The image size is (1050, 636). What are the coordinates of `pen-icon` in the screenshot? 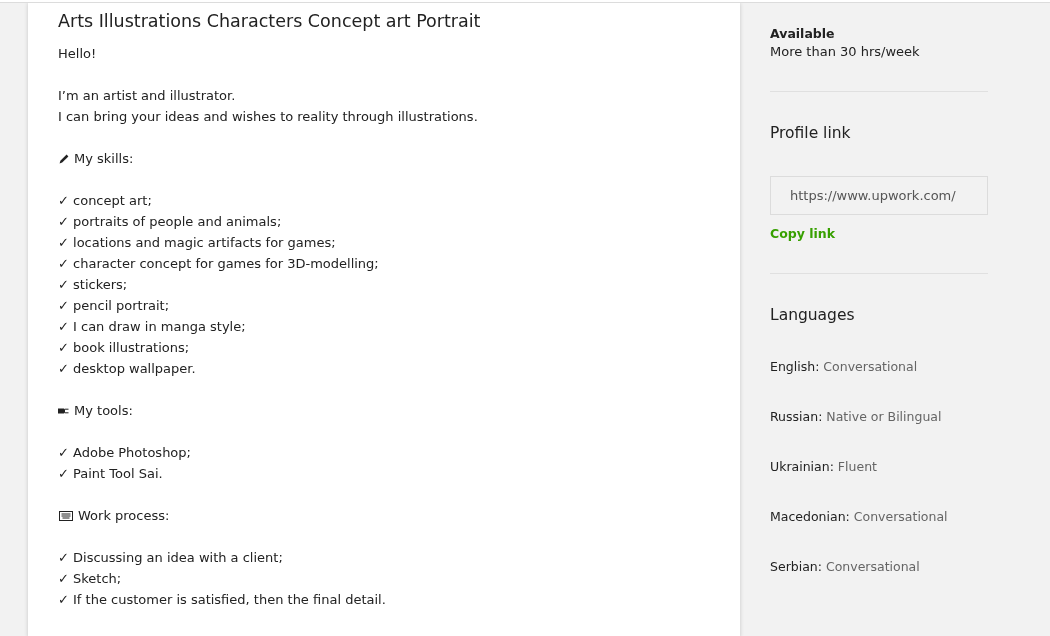 It's located at (63, 410).